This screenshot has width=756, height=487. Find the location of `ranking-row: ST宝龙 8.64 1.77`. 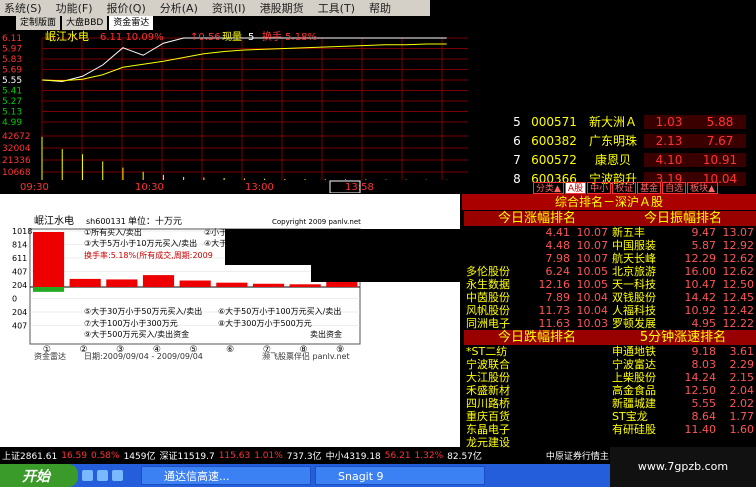

ranking-row: ST宝龙 8.64 1.77 is located at coordinates (683, 416).